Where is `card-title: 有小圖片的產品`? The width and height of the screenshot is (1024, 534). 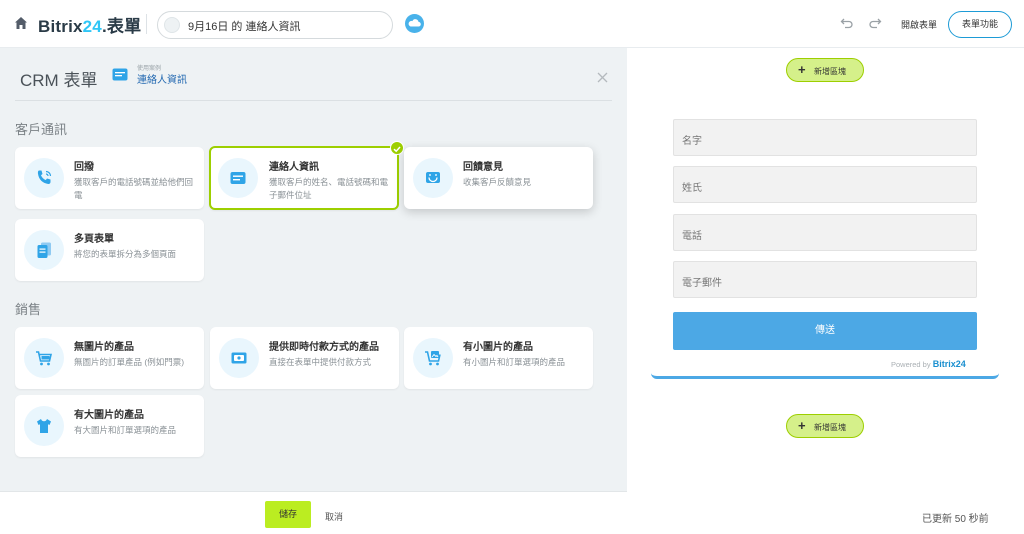
card-title: 有小圖片的產品 is located at coordinates (498, 347).